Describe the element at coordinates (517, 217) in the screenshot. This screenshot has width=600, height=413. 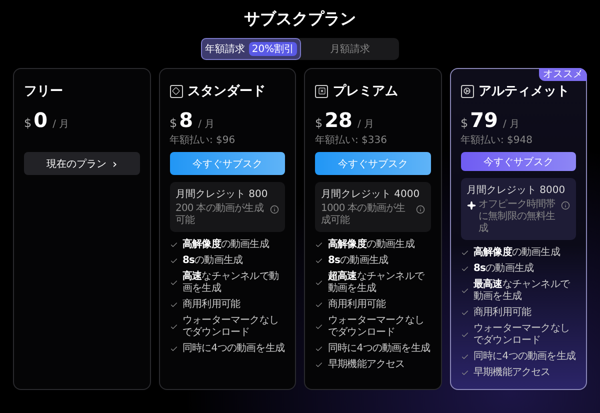
I see `credit-note: オフピーク時間帯に無制限の無料生成` at that location.